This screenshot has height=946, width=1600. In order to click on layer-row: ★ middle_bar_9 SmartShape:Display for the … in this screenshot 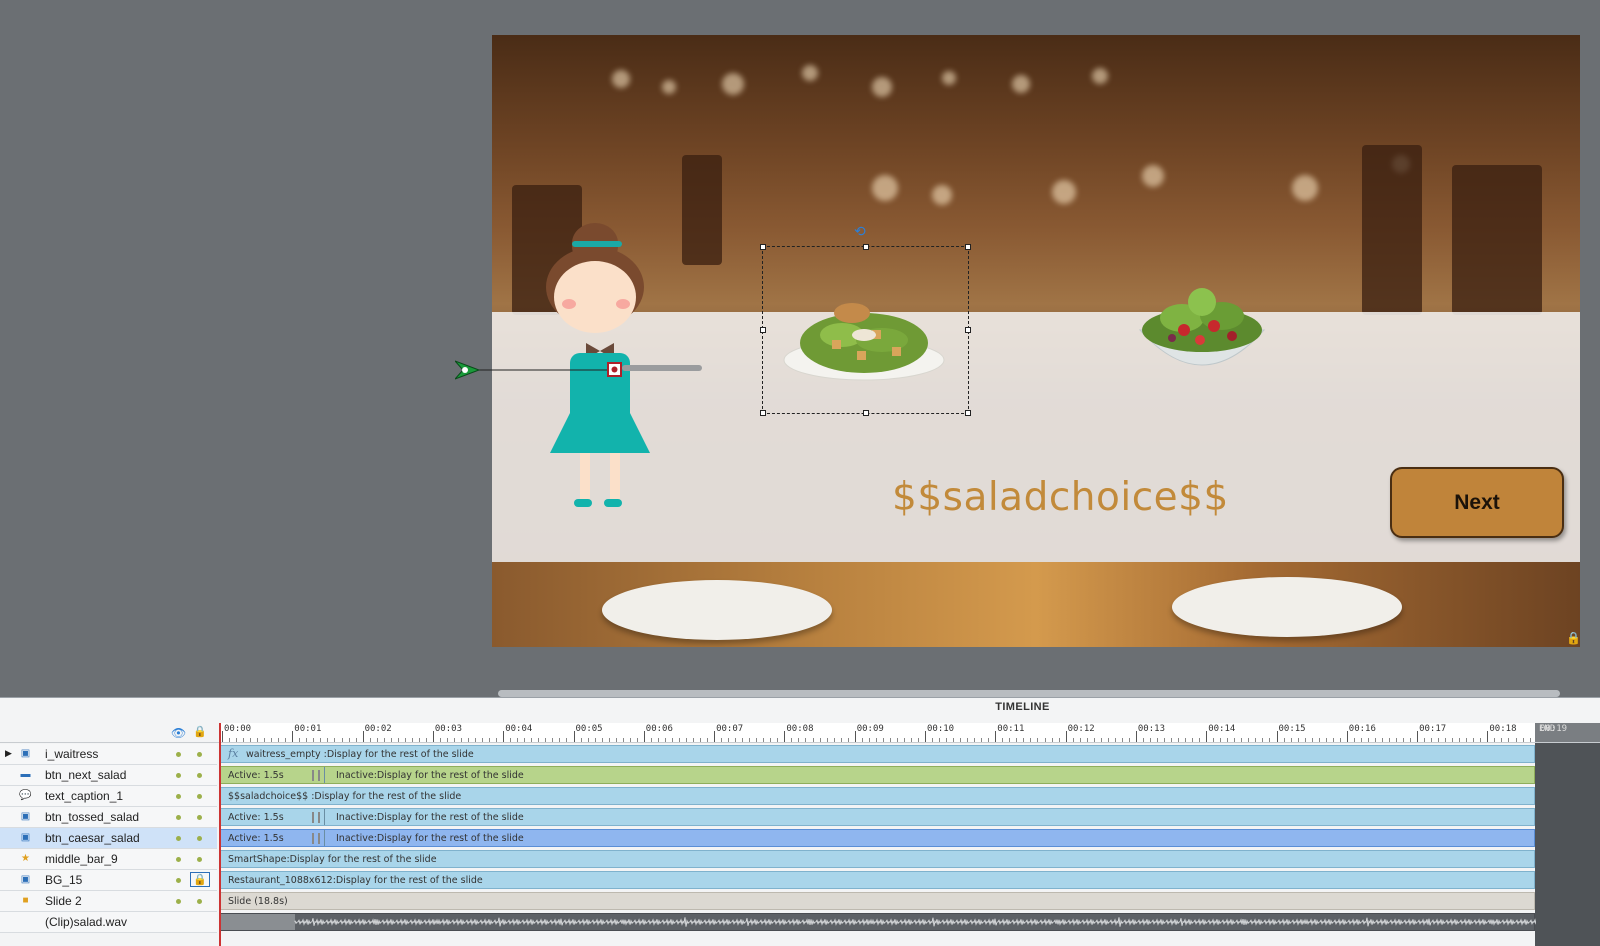, I will do `click(800, 859)`.